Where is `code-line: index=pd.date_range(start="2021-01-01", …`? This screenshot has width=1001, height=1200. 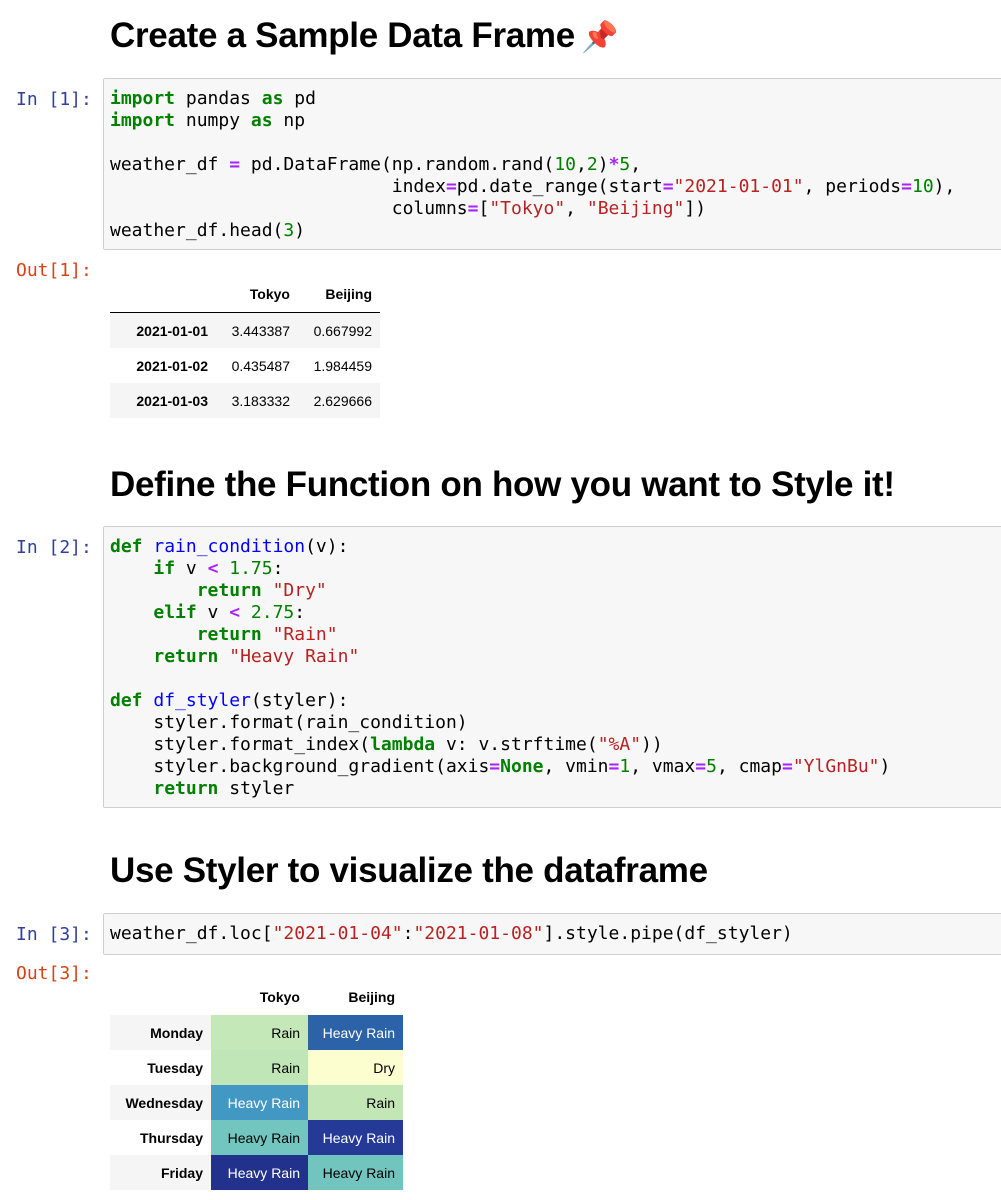 code-line: index=pd.date_range(start="2021-01-01", … is located at coordinates (533, 186).